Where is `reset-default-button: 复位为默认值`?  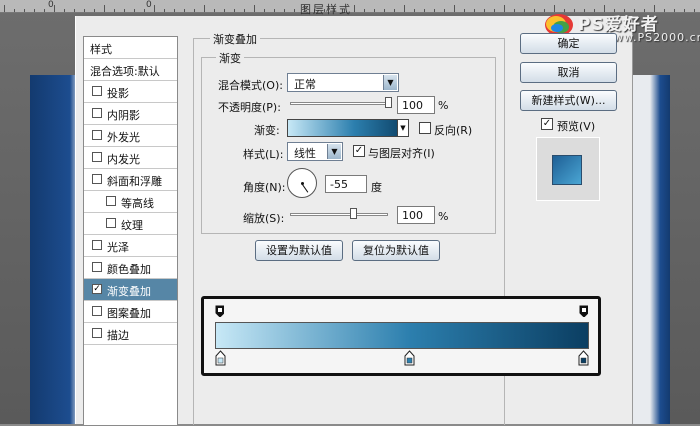
reset-default-button: 复位为默认值 is located at coordinates (396, 250).